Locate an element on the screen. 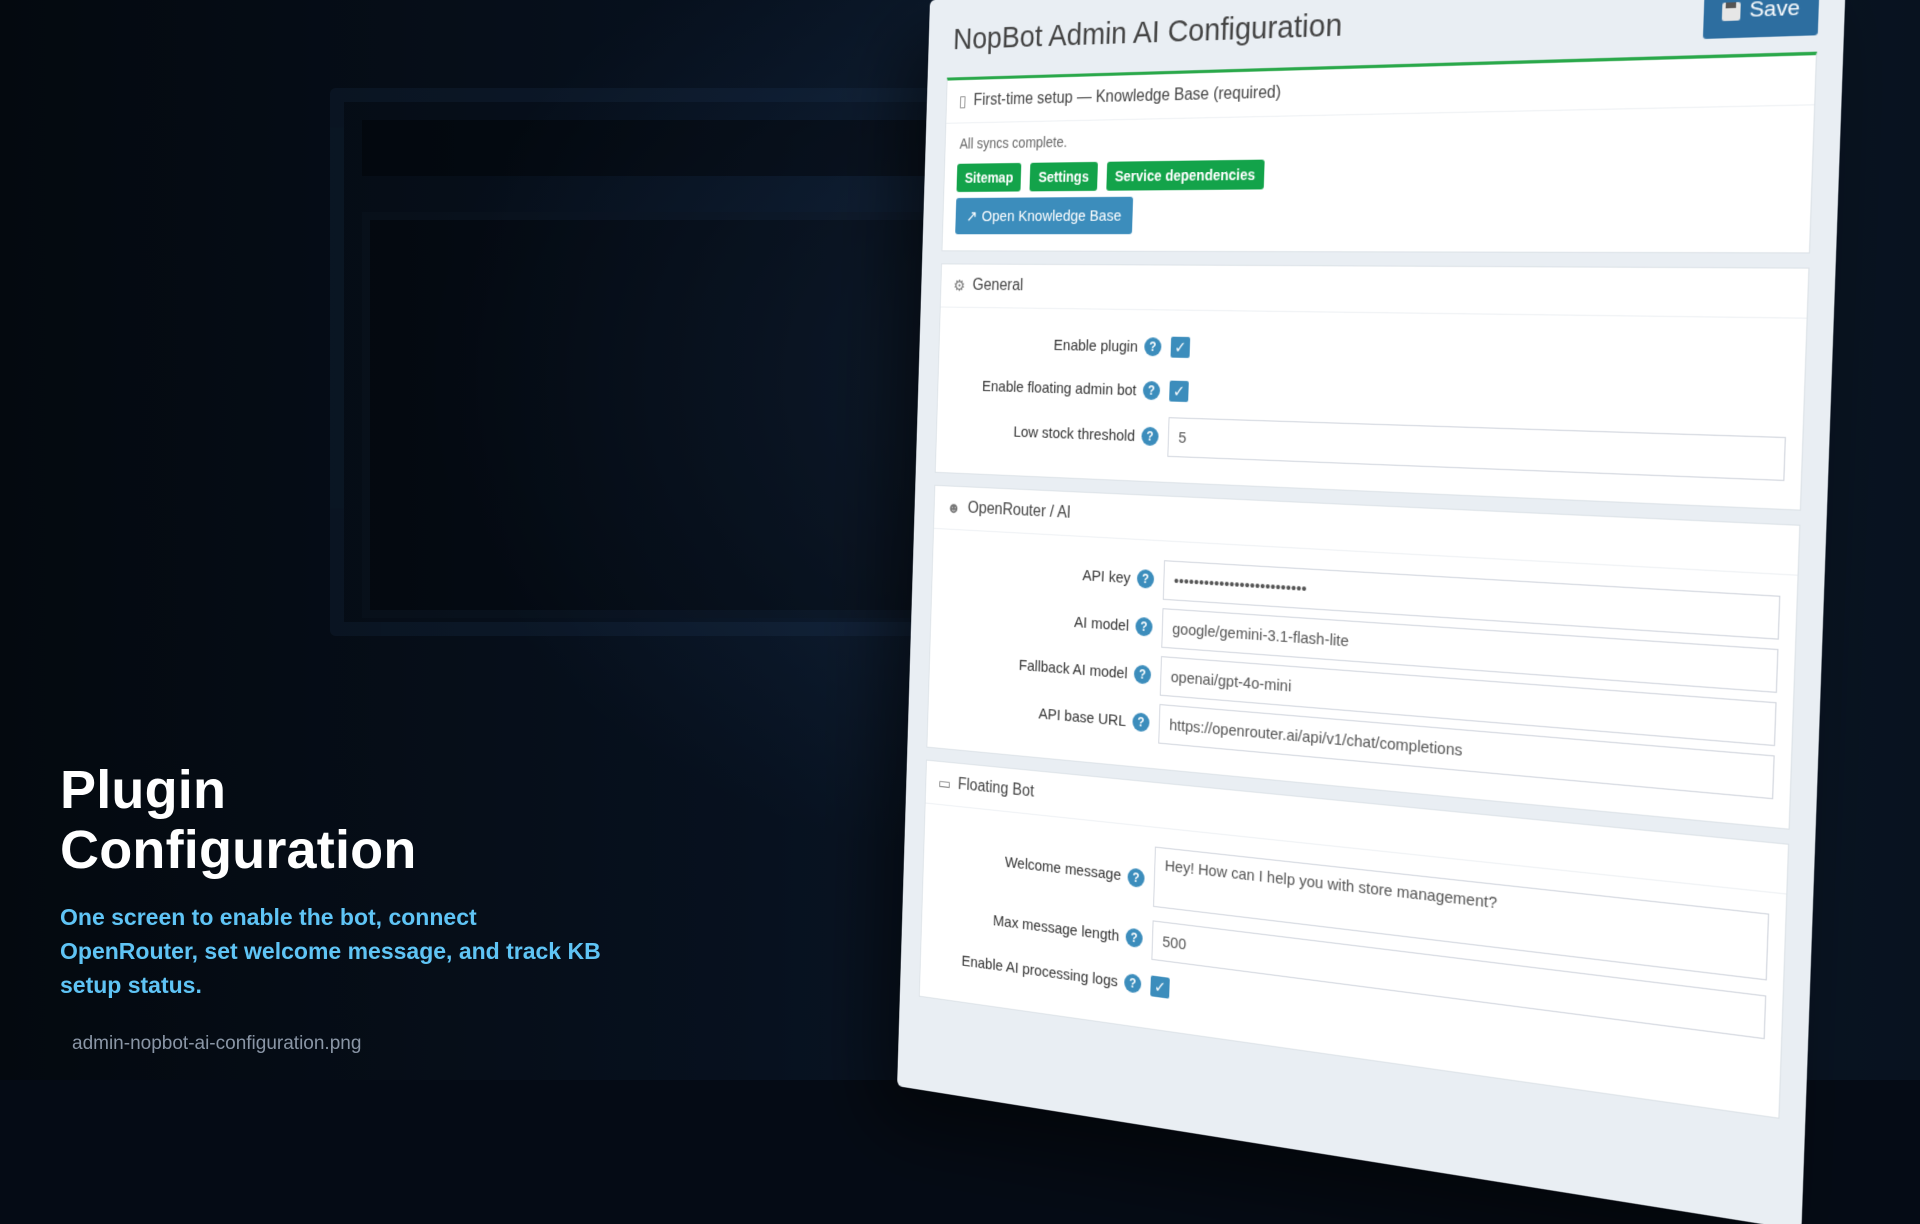  settings-button: Settings is located at coordinates (1063, 176).